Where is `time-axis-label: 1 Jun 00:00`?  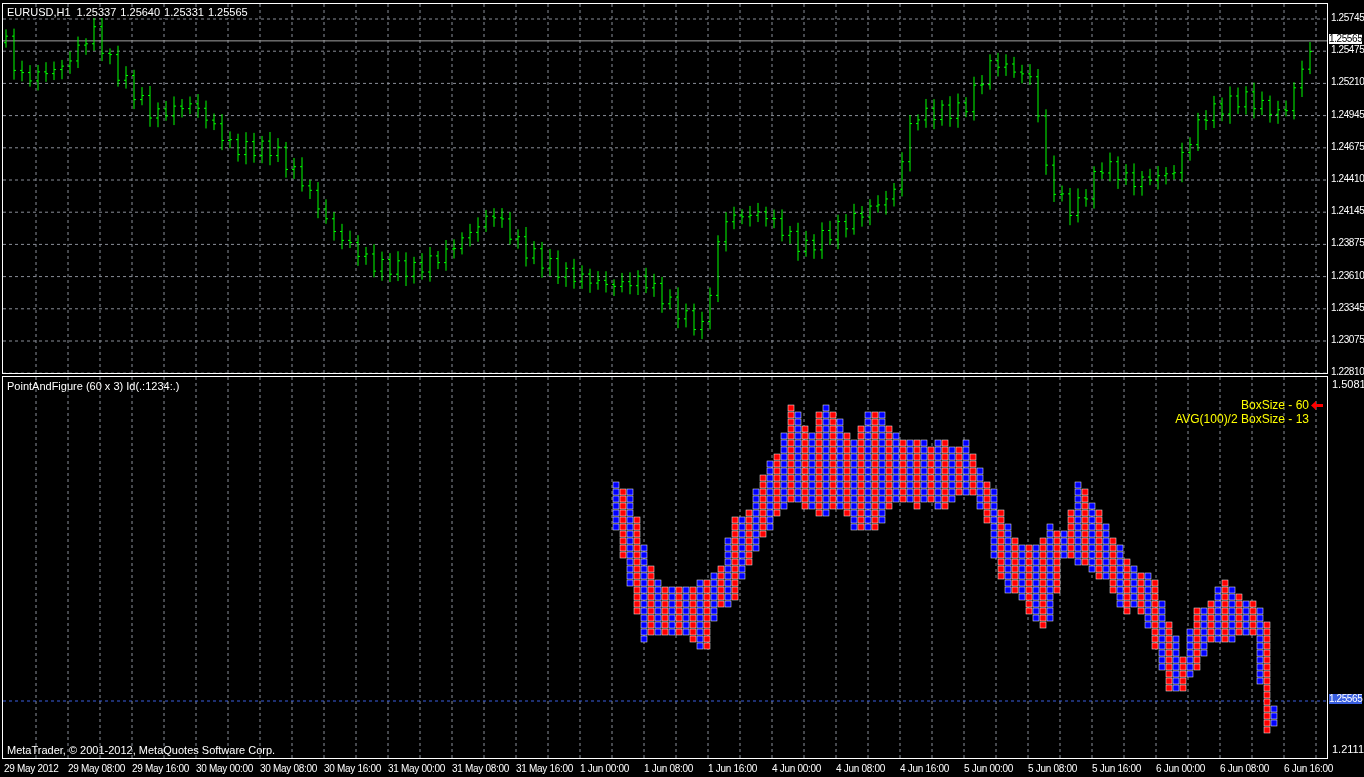 time-axis-label: 1 Jun 00:00 is located at coordinates (604, 768).